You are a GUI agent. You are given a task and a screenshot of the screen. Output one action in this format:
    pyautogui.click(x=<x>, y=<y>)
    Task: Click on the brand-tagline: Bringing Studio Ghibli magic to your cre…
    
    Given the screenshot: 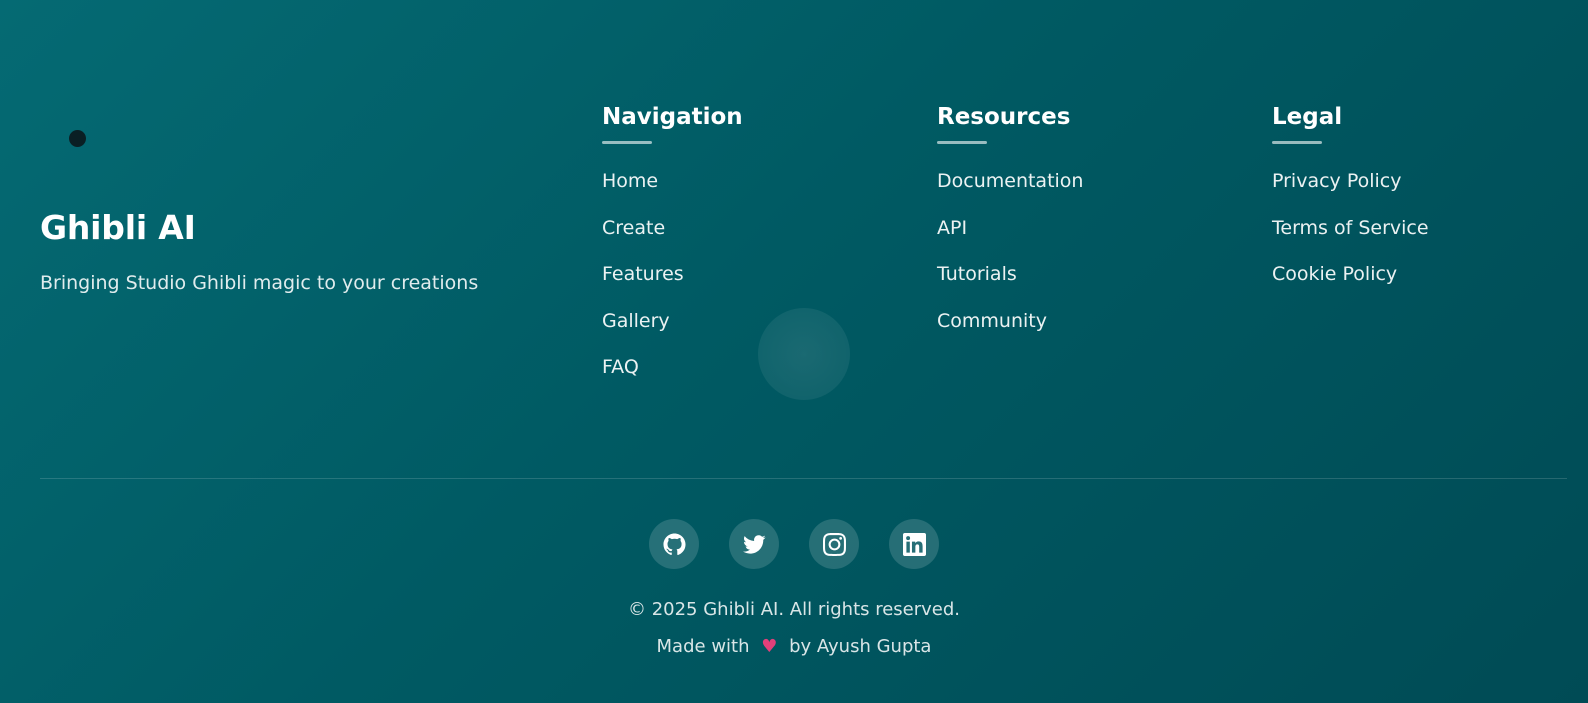 What is the action you would take?
    pyautogui.click(x=259, y=283)
    